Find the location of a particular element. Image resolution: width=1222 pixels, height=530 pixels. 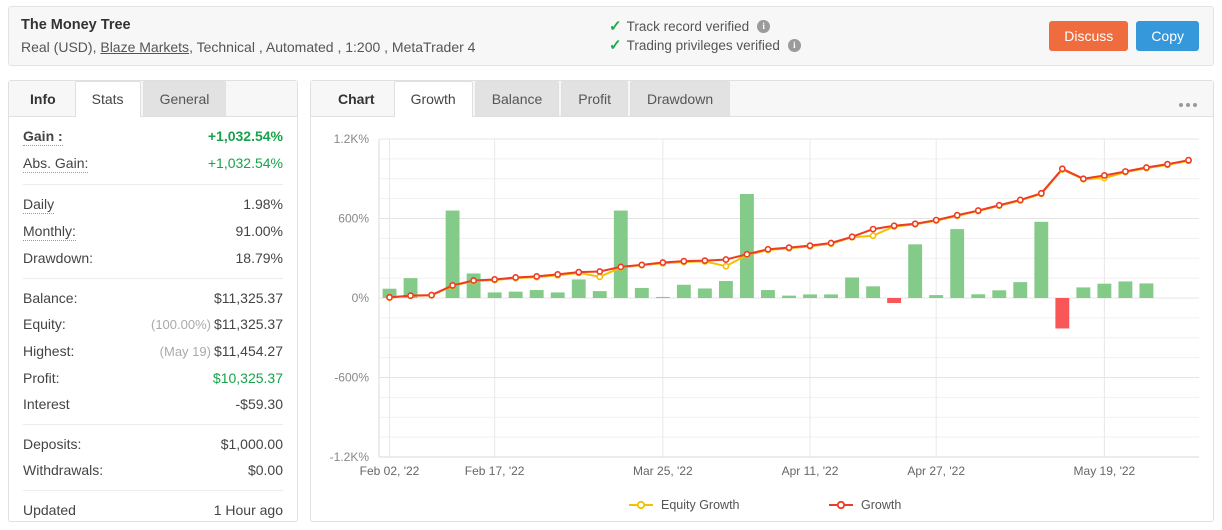

stats-row-label: Deposits: is located at coordinates (52, 444).